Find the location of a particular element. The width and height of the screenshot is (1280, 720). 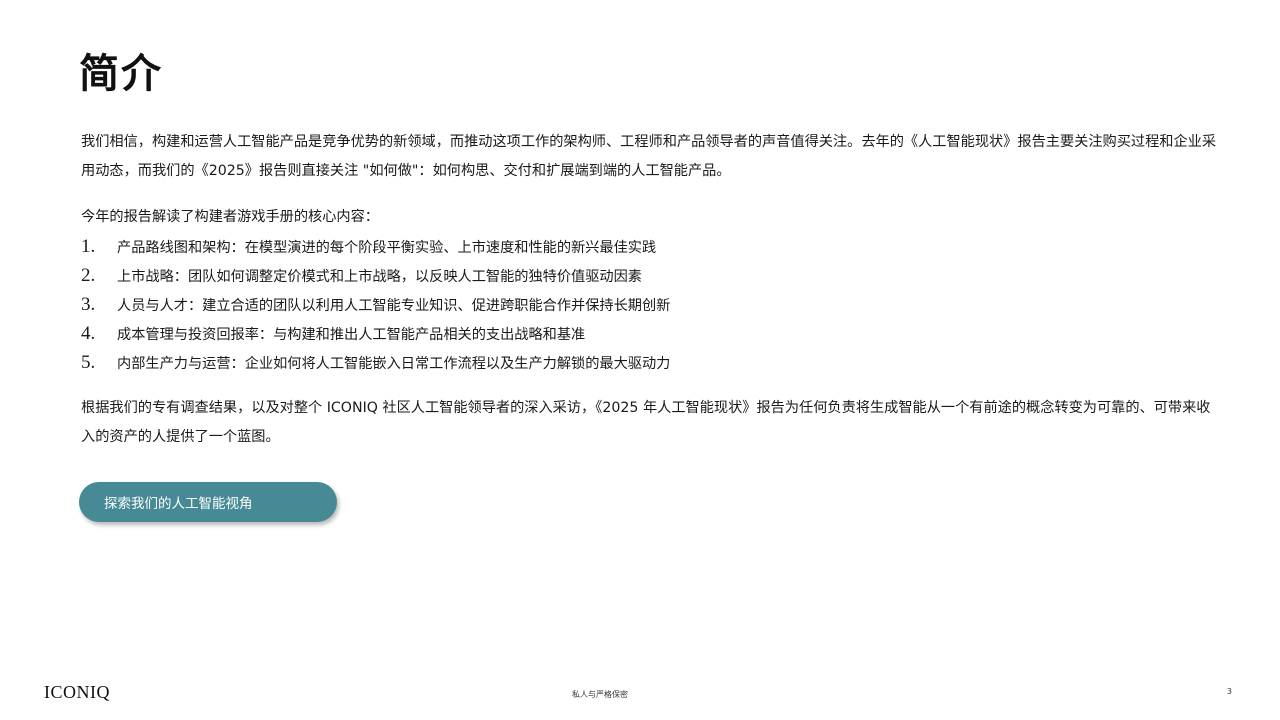

list-item-text: 成本管理与投资回报率：与构建和推出人工智能产品相关的支出战略和基准 is located at coordinates (351, 335).